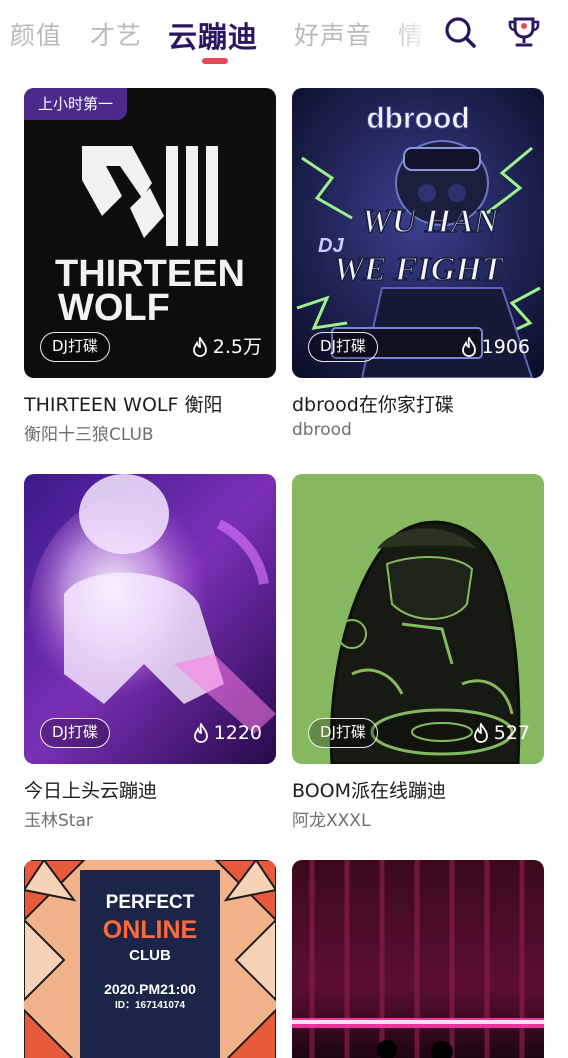 This screenshot has width=568, height=1058. I want to click on streamer-name: 阿龙XXXL, so click(331, 818).